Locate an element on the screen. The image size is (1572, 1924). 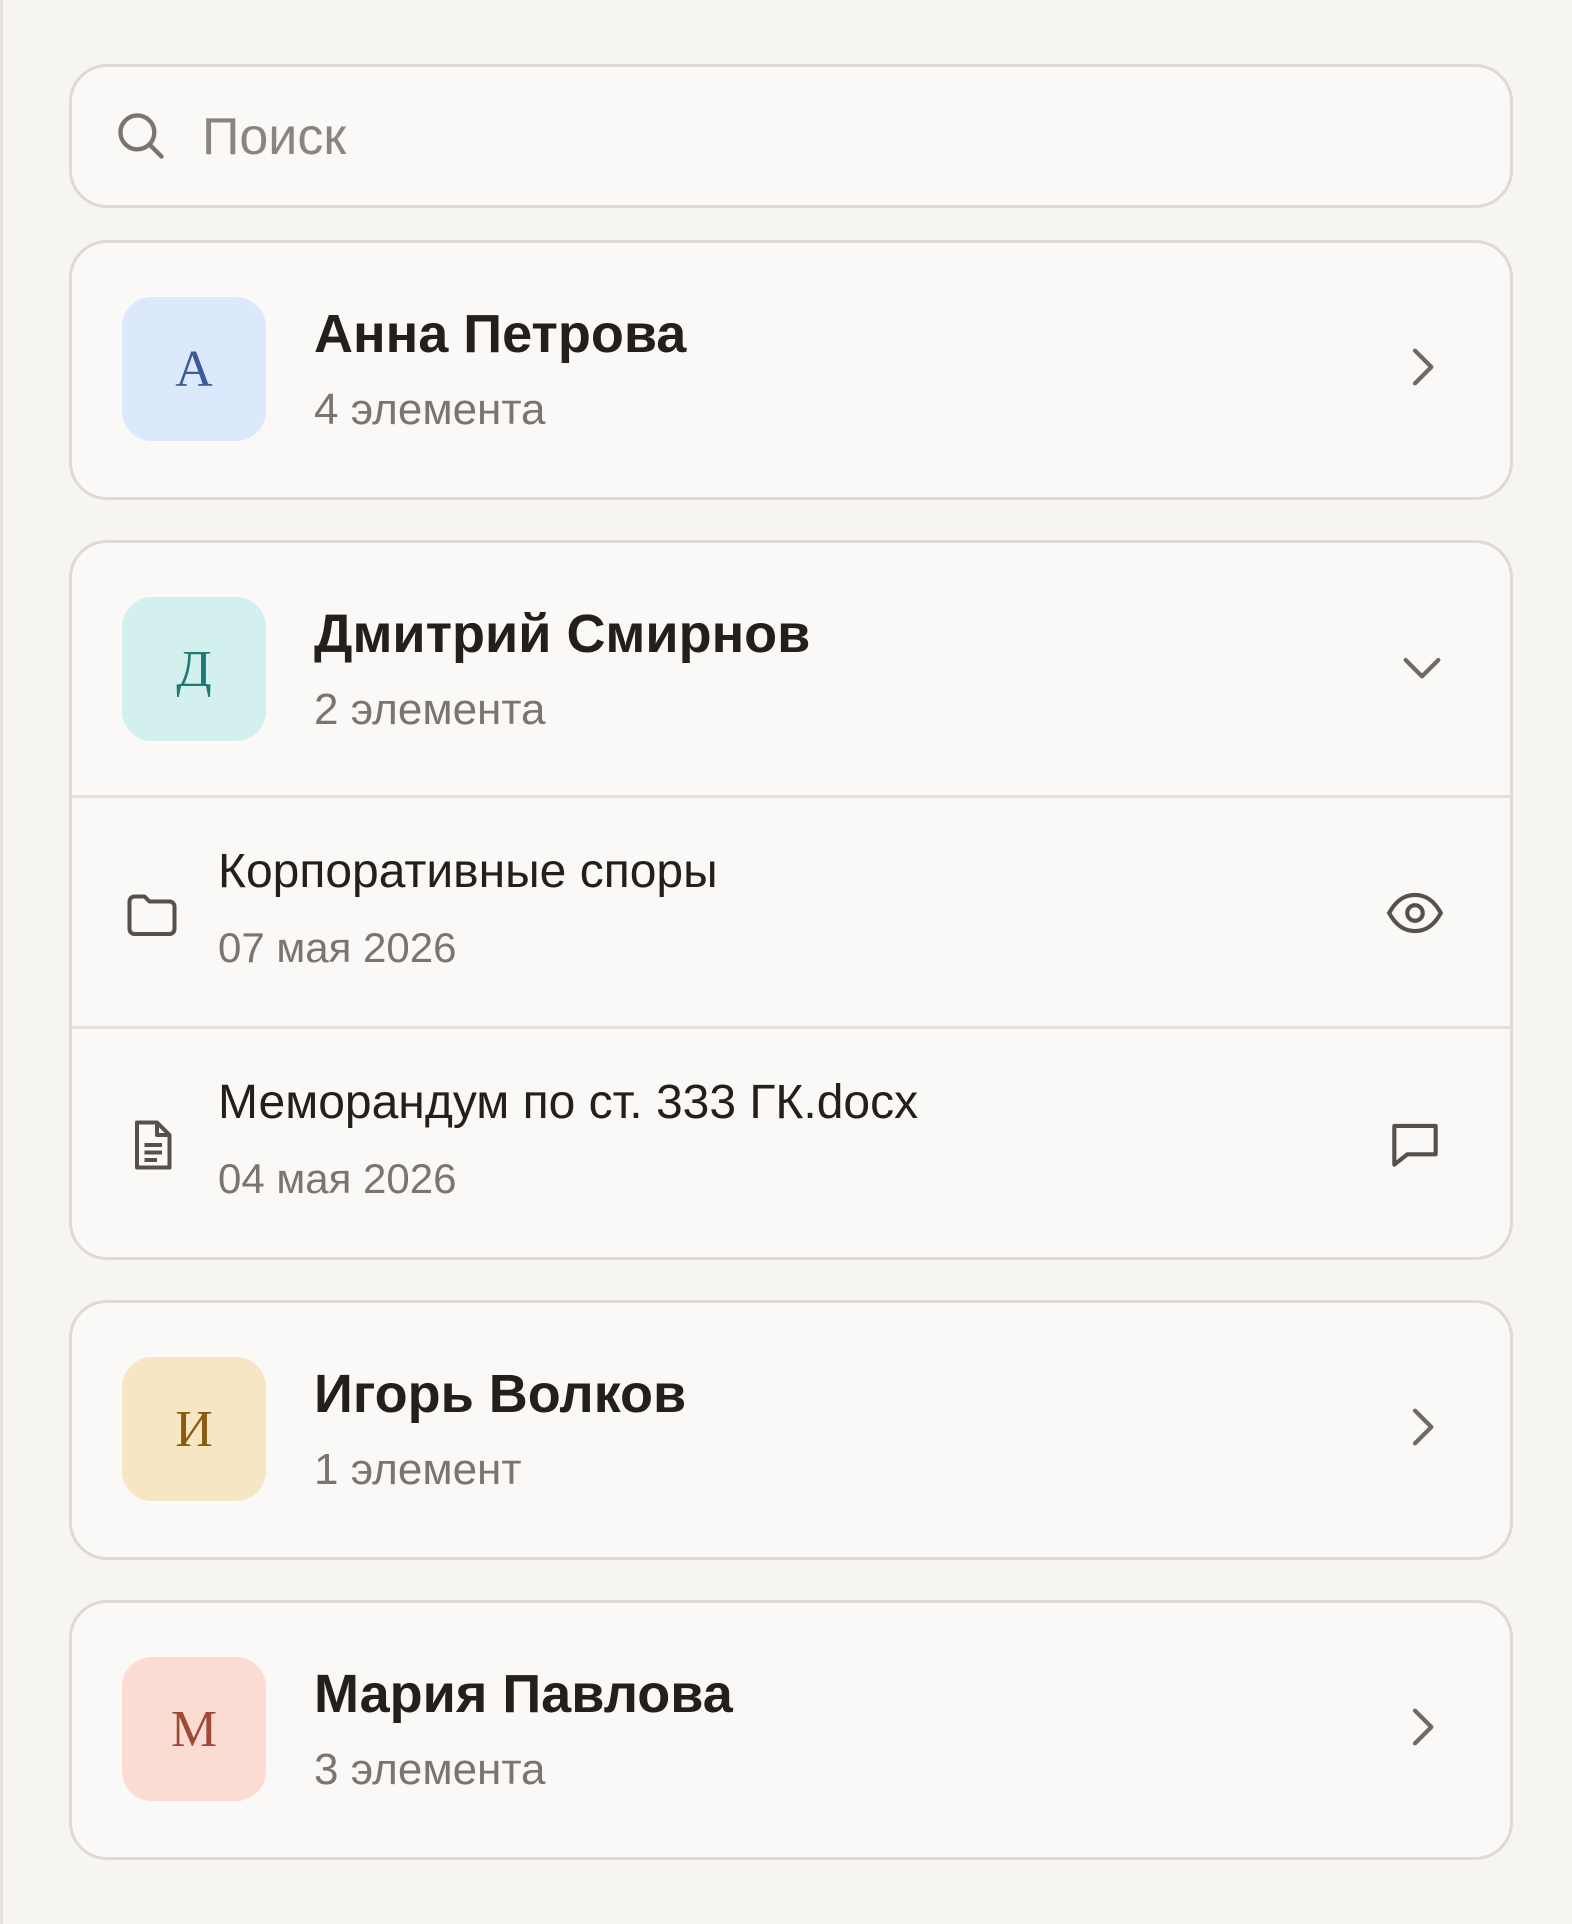
item-date: 07 мая 2026 is located at coordinates (337, 947).